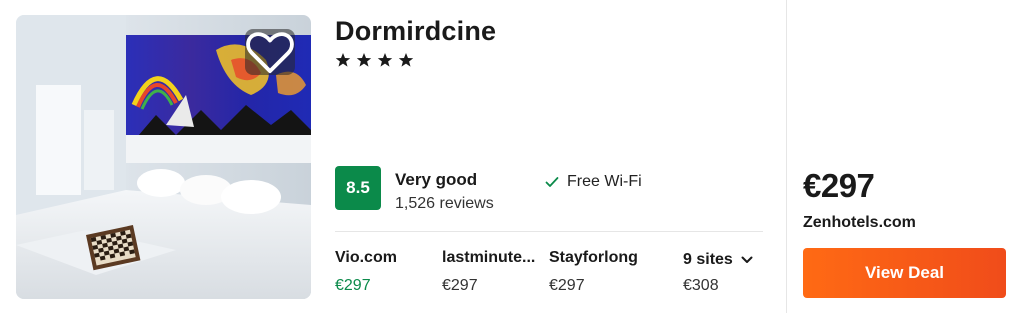 This screenshot has height=313, width=1024. I want to click on amenity-free-wifi: Free Wi-Fi, so click(593, 182).